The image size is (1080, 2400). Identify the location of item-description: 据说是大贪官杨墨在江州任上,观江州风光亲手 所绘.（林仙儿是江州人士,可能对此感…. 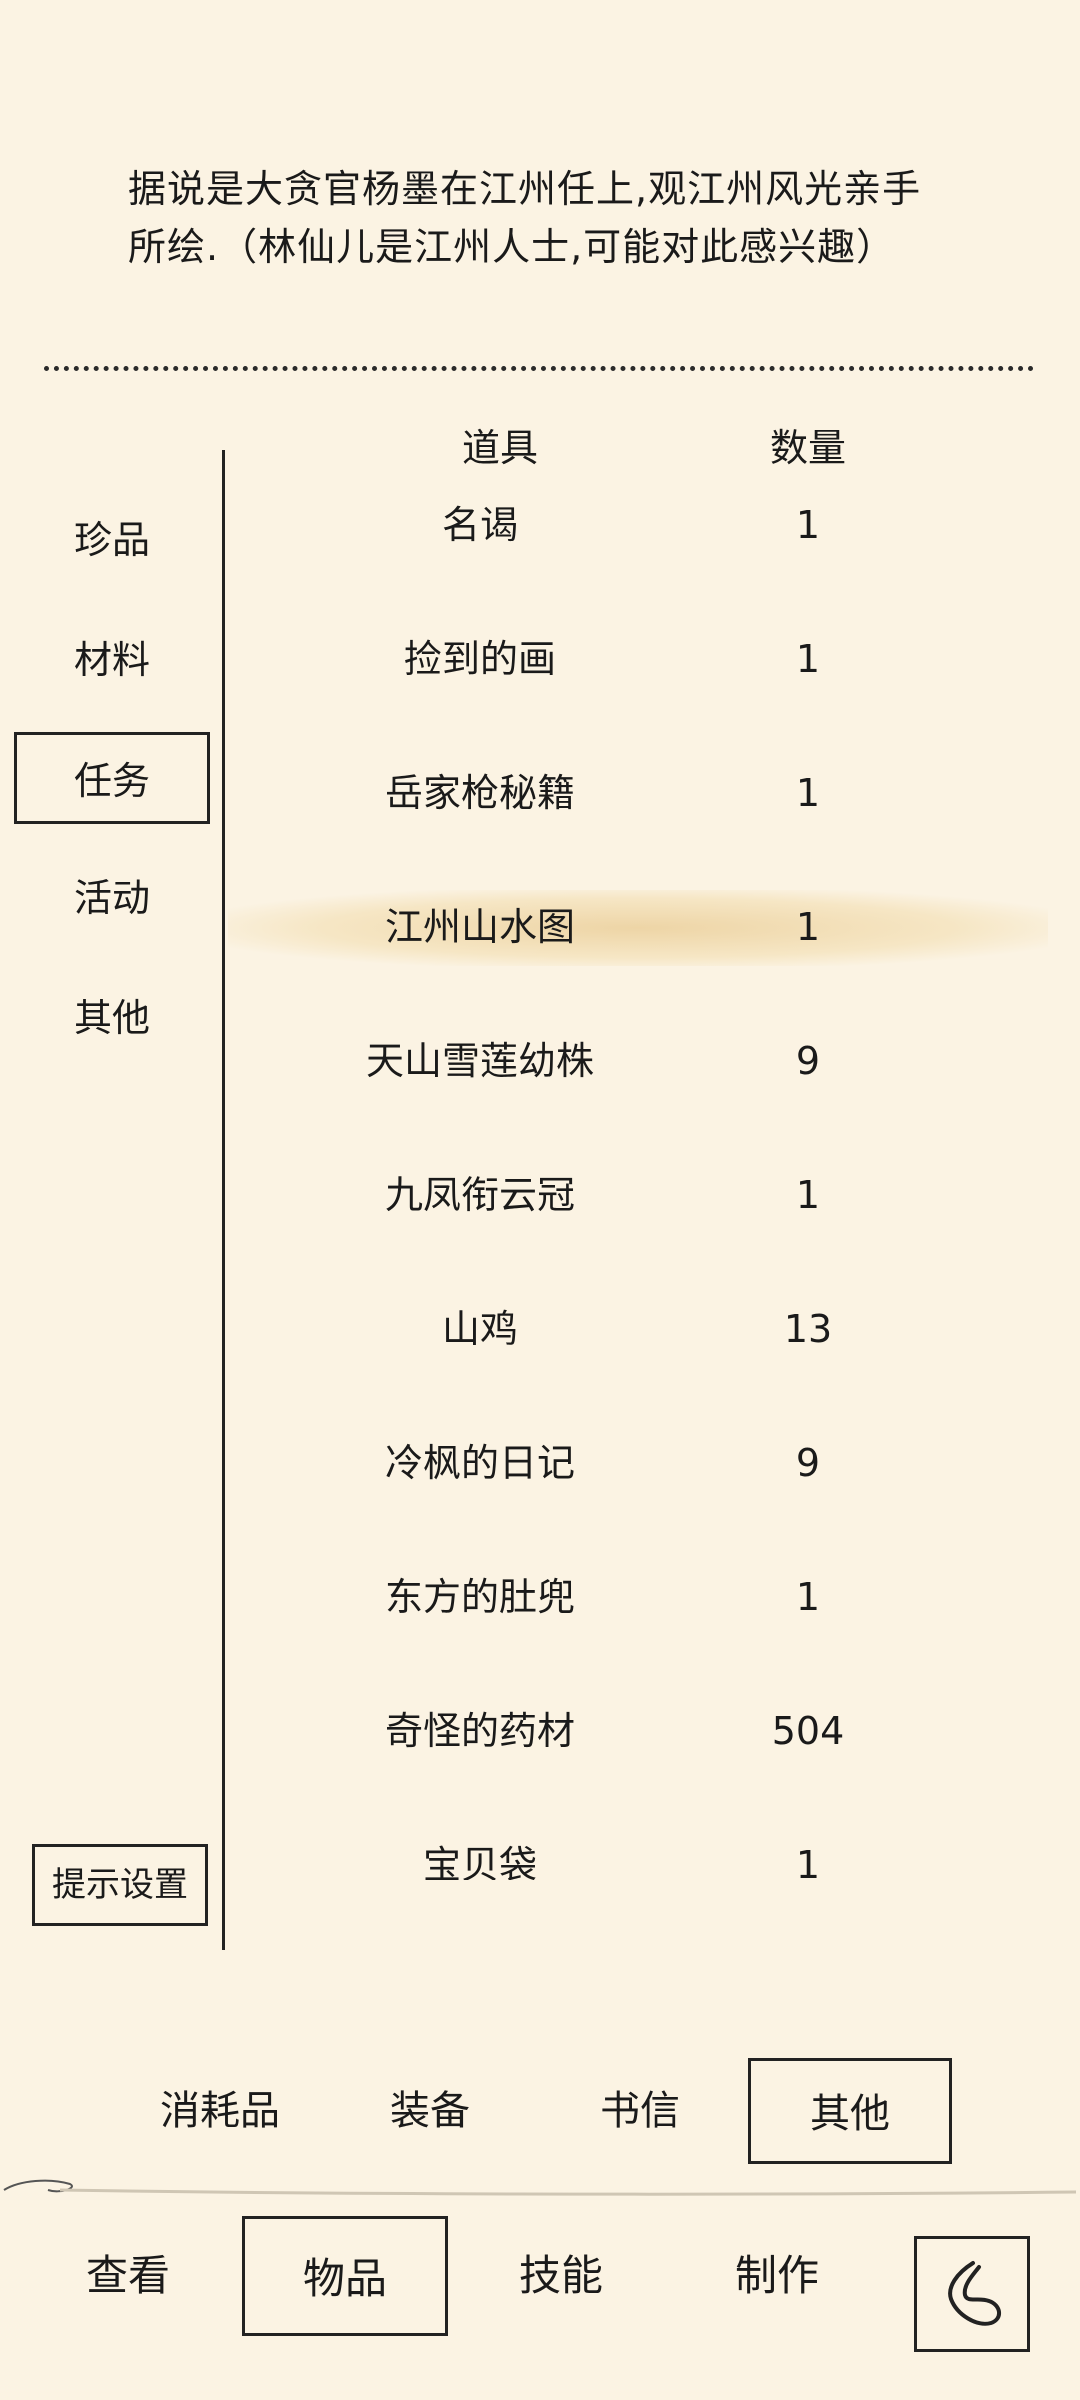
(538, 218).